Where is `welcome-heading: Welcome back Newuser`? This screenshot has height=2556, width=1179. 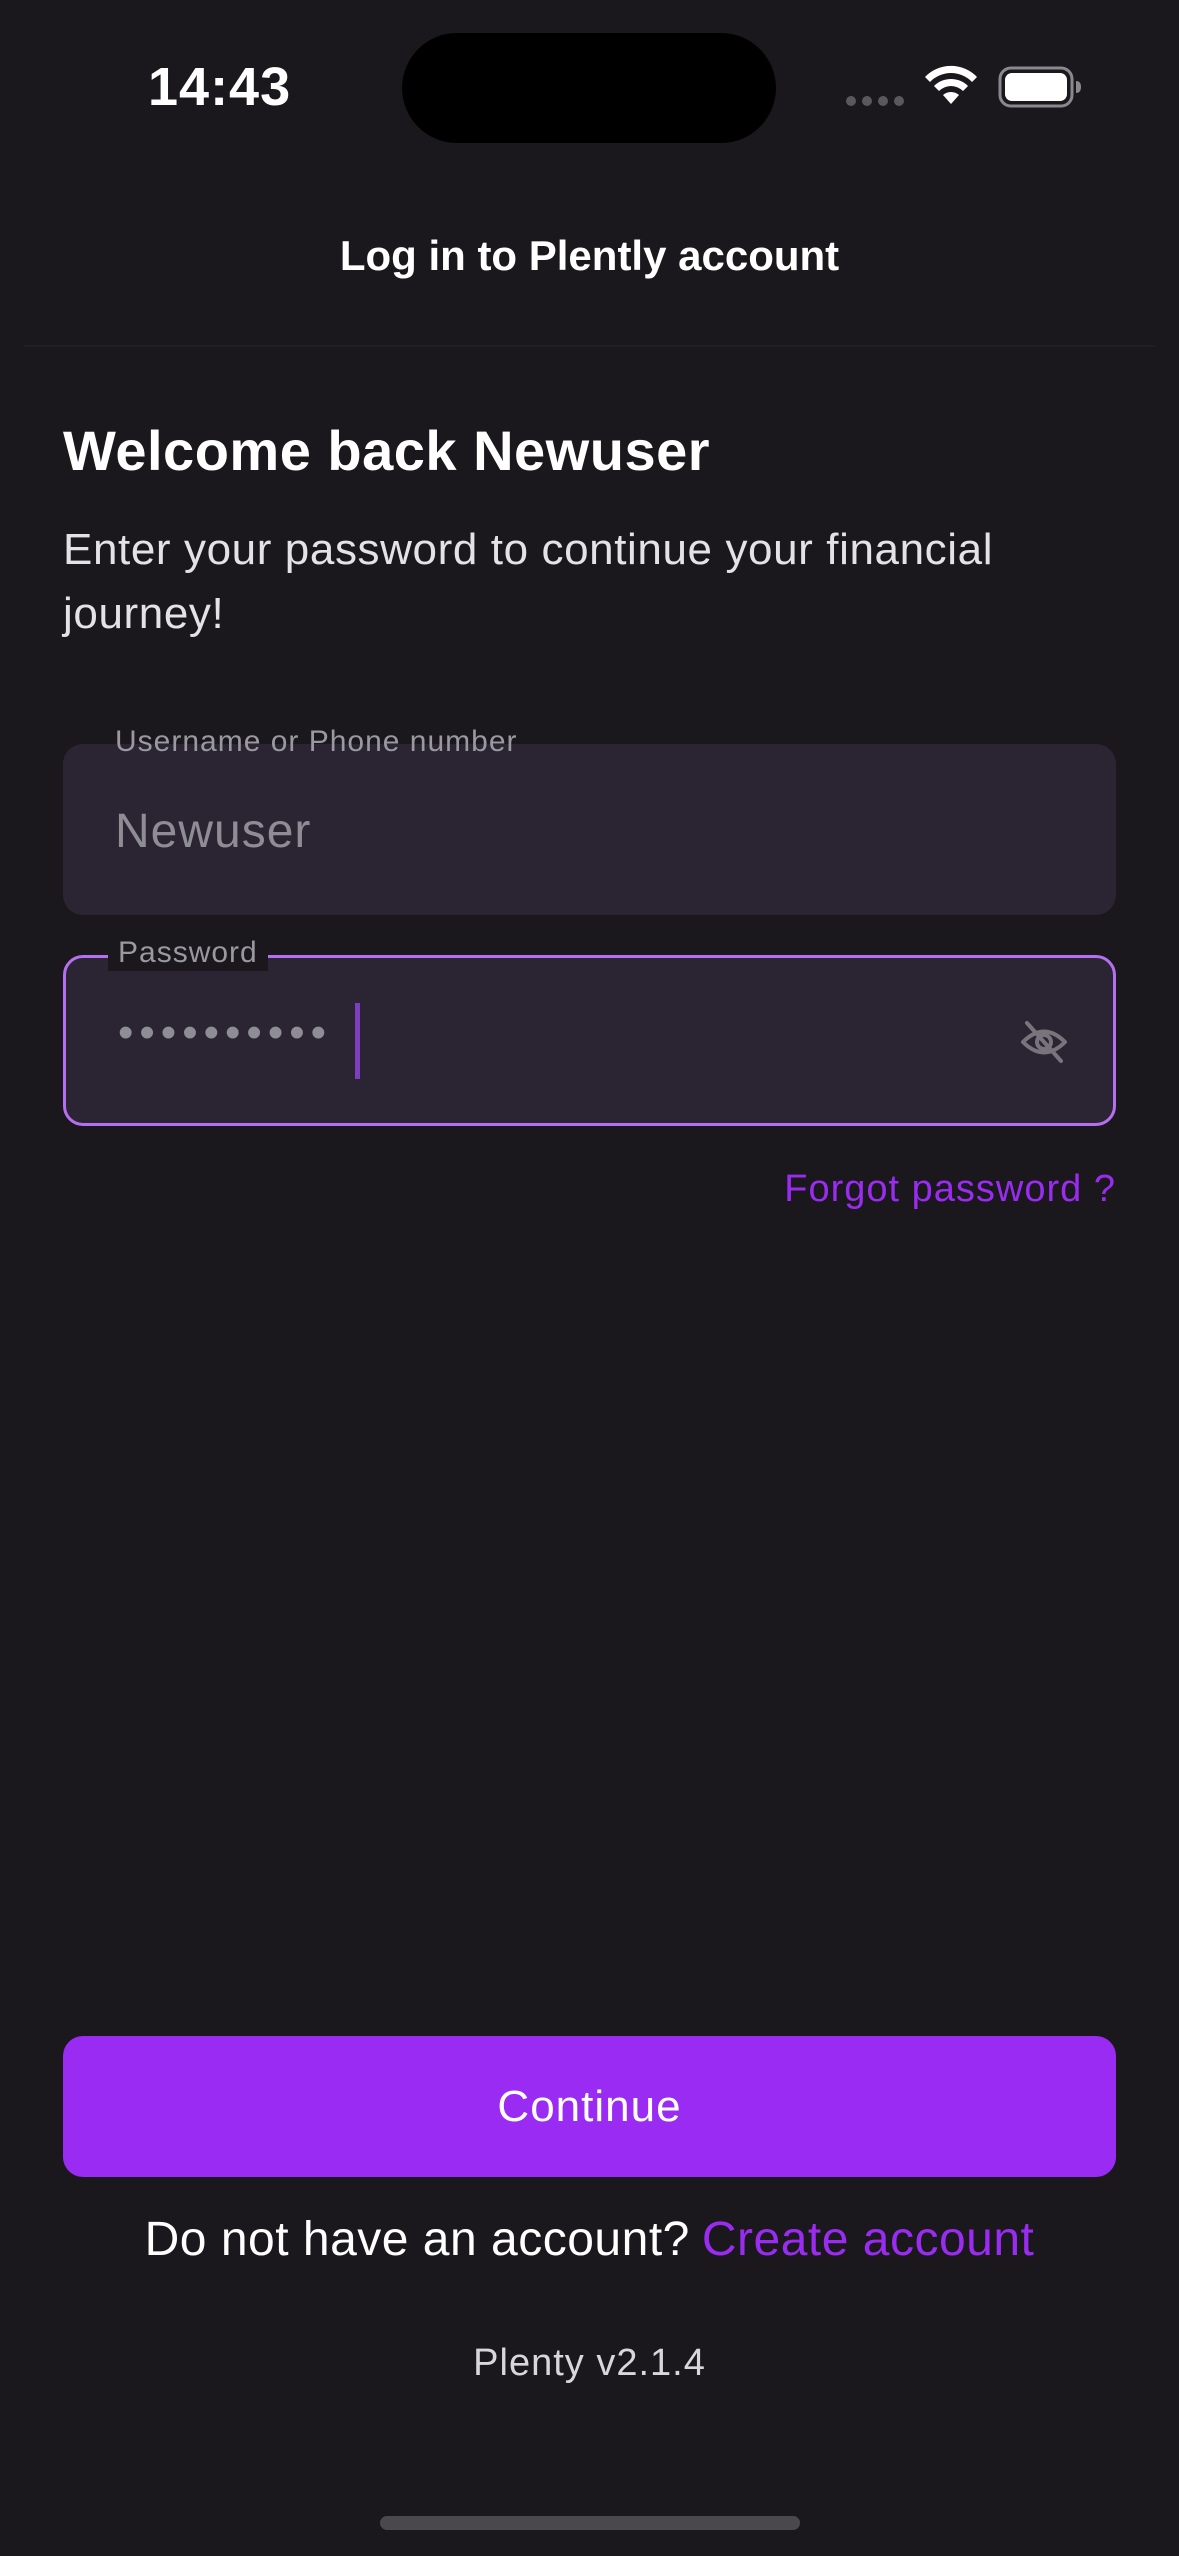
welcome-heading: Welcome back Newuser is located at coordinates (387, 450).